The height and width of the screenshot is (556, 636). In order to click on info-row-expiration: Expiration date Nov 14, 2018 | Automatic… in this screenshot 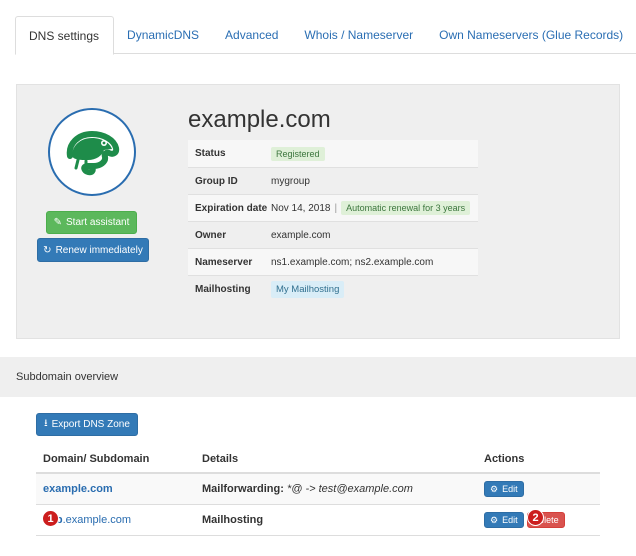, I will do `click(333, 207)`.